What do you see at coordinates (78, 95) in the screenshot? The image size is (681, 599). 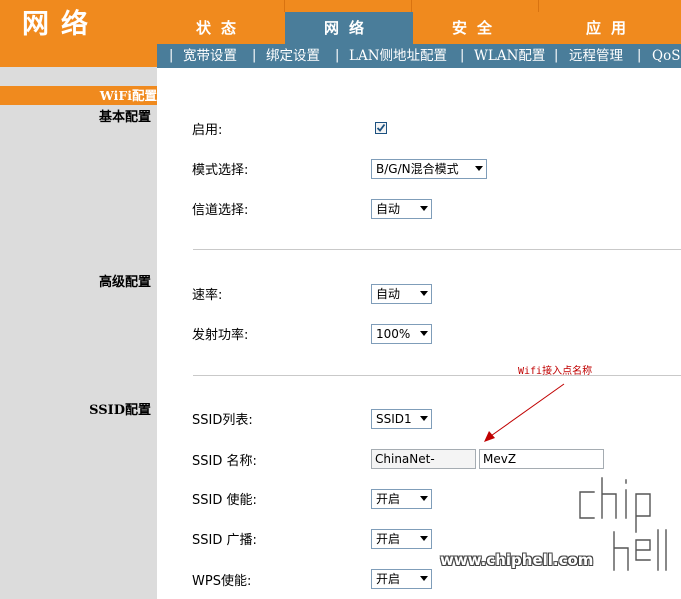 I see `sidebar-item-wifi: WiFi配置` at bounding box center [78, 95].